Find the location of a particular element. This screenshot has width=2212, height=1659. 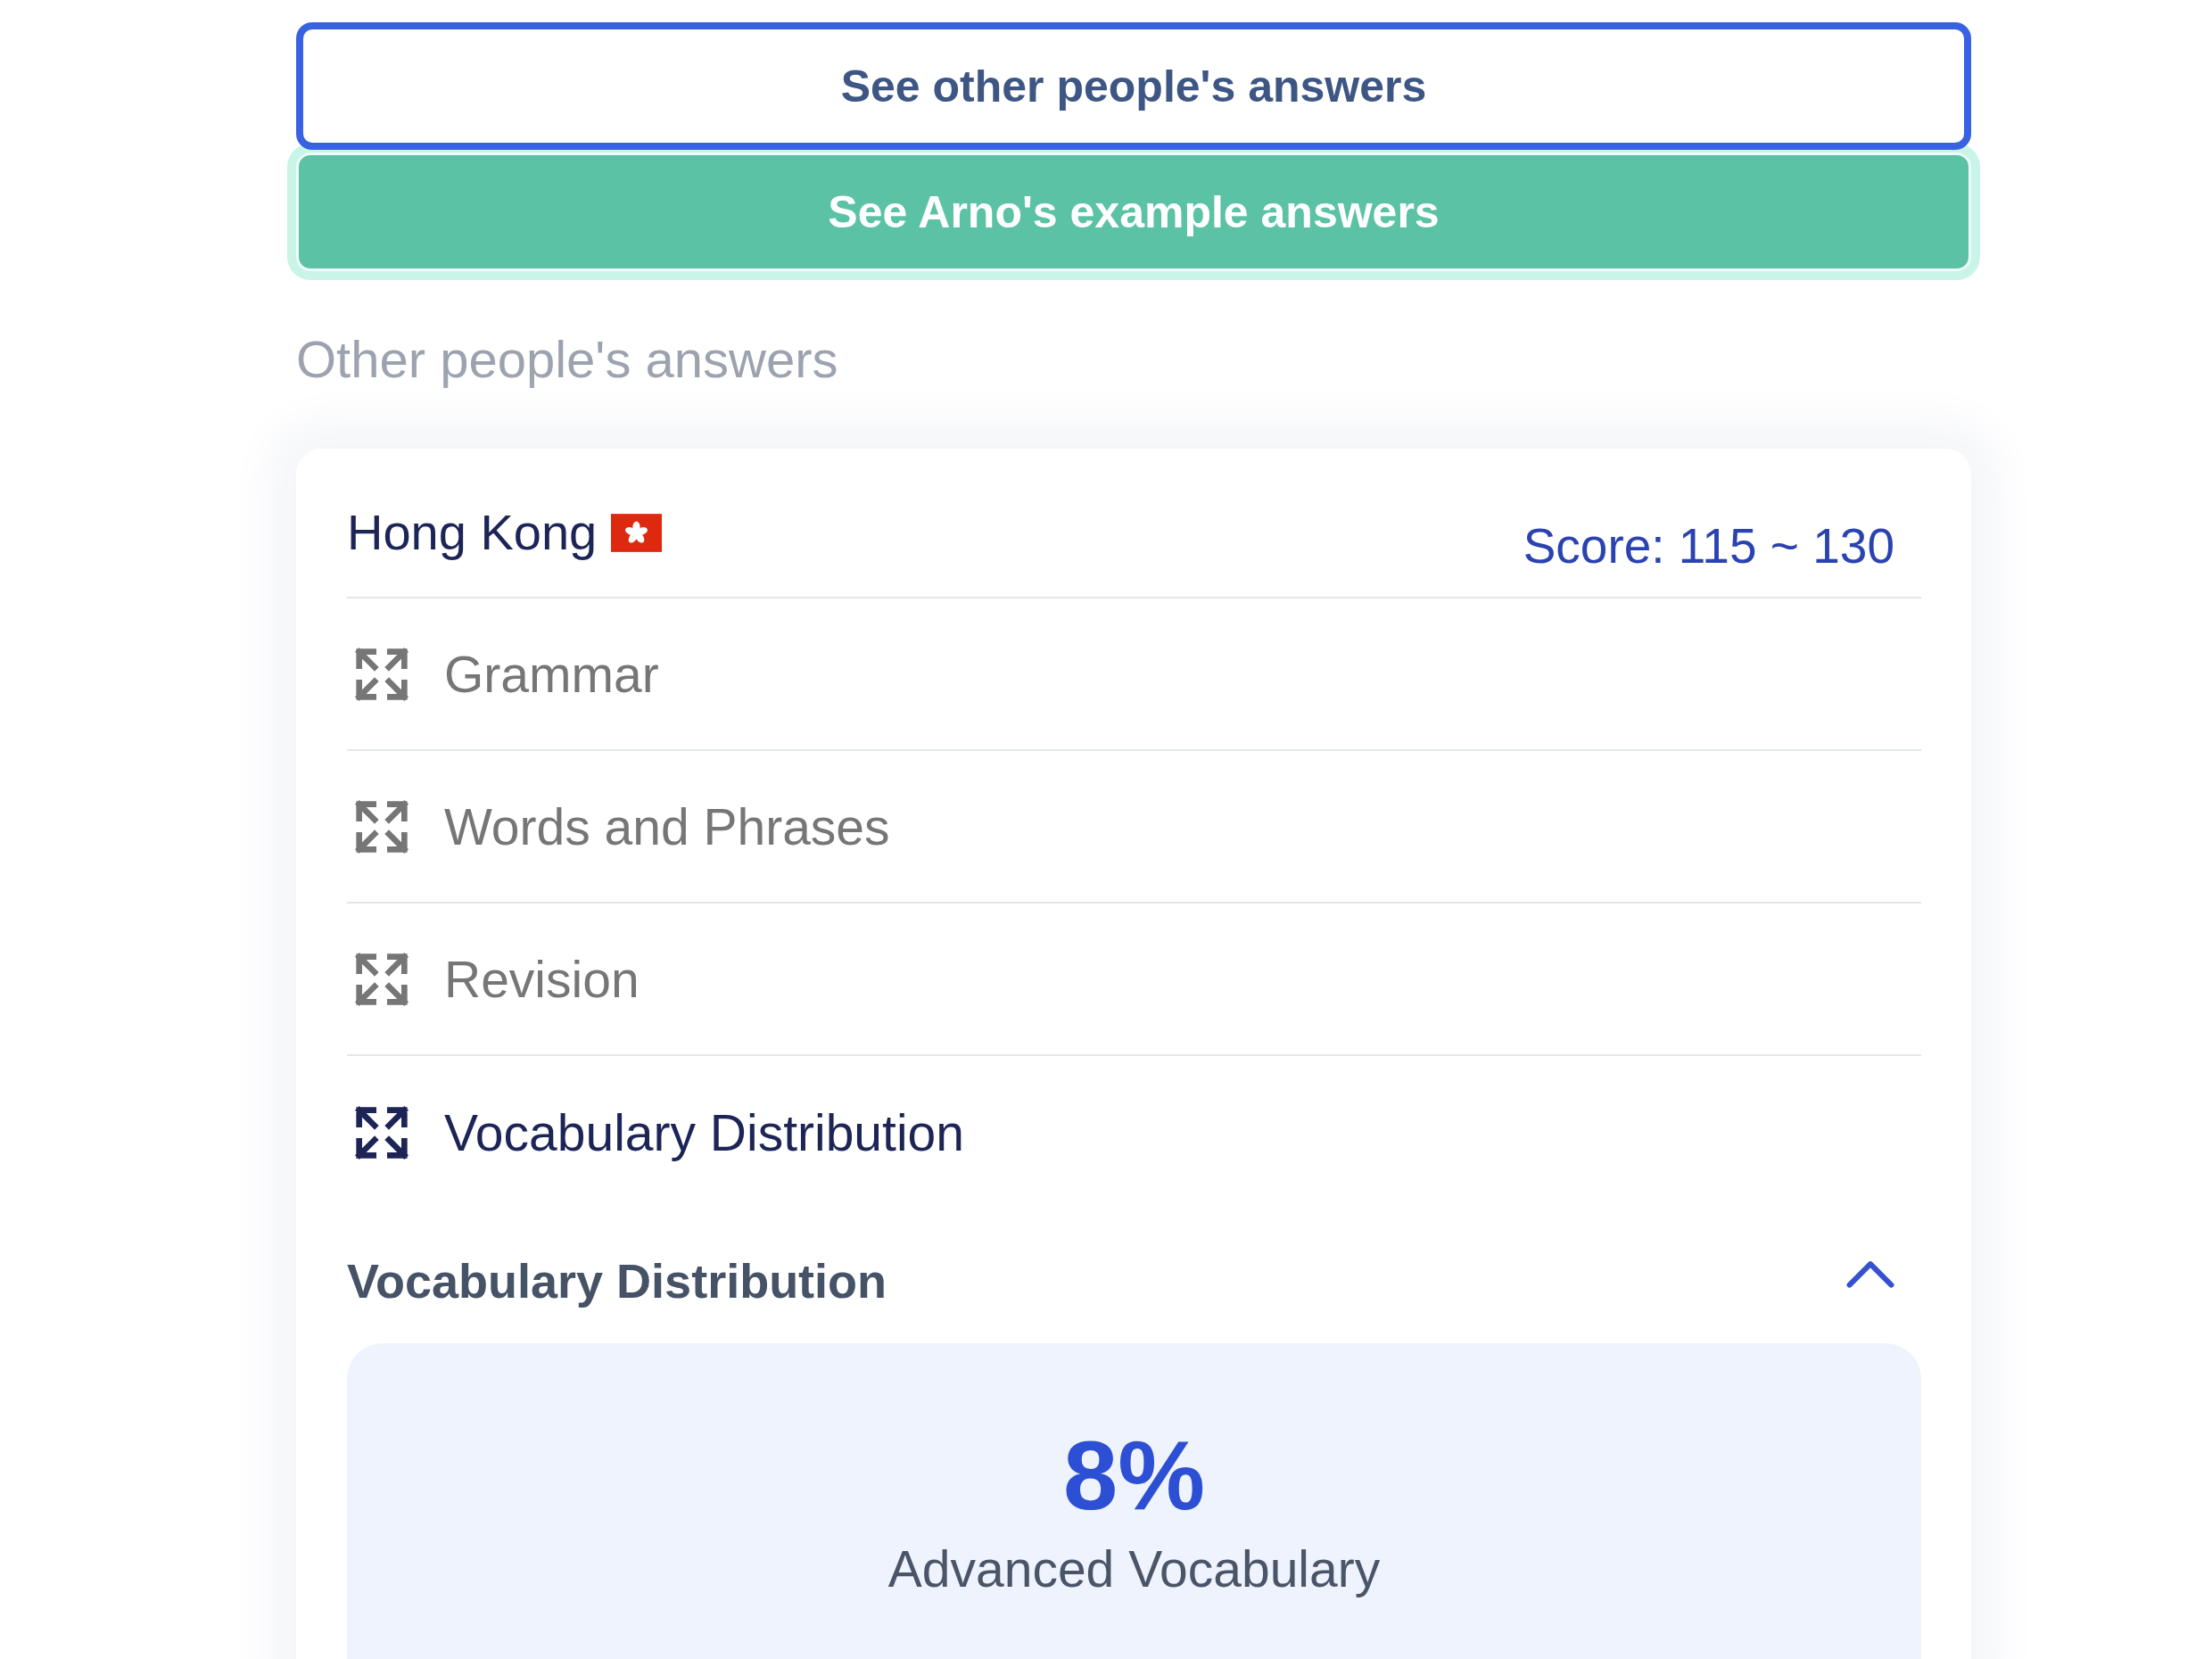

section-title: Other people's answers is located at coordinates (568, 359).